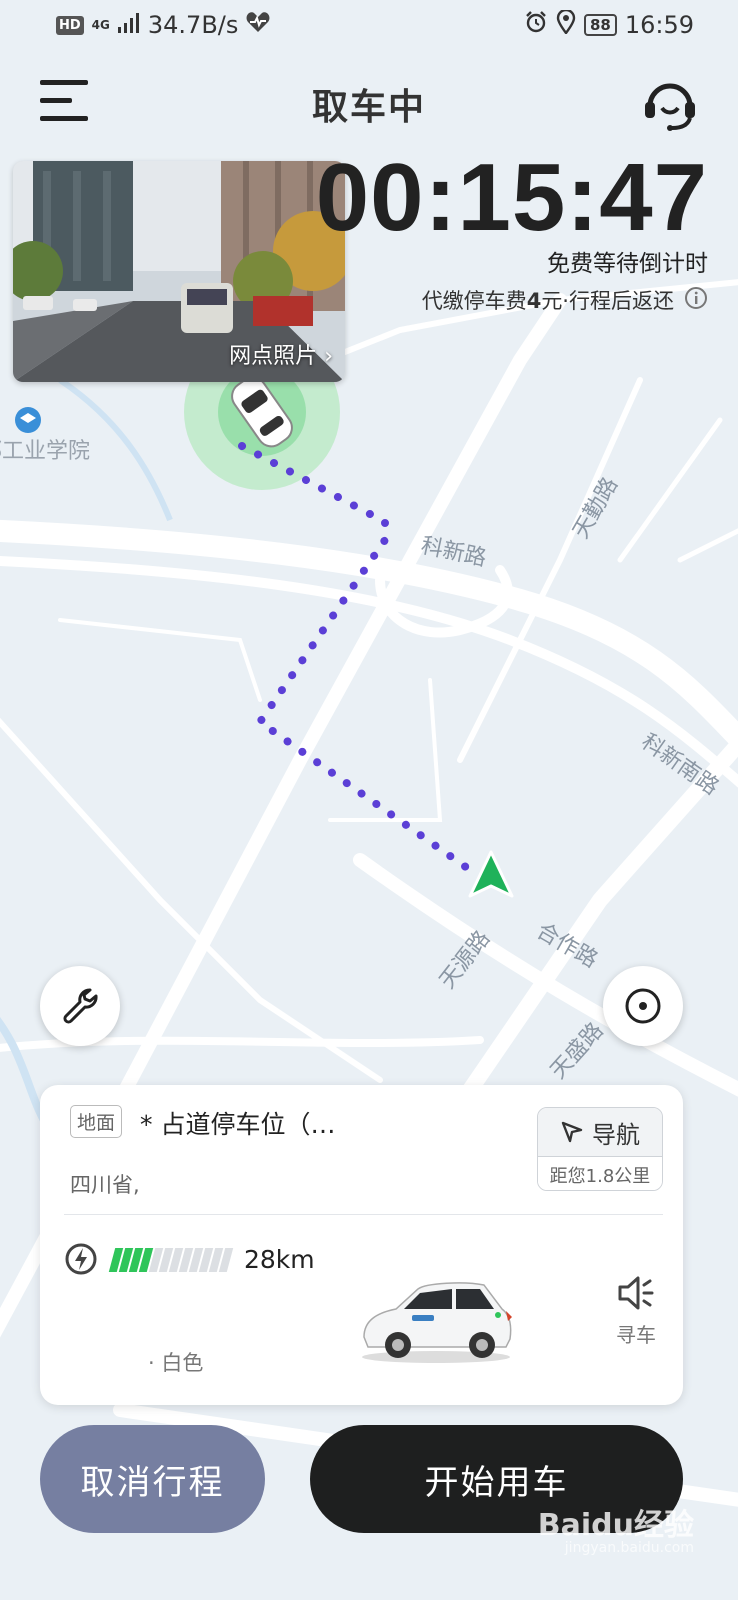 This screenshot has width=738, height=1600. Describe the element at coordinates (279, 1259) in the screenshot. I see `remaining-range: 28km` at that location.